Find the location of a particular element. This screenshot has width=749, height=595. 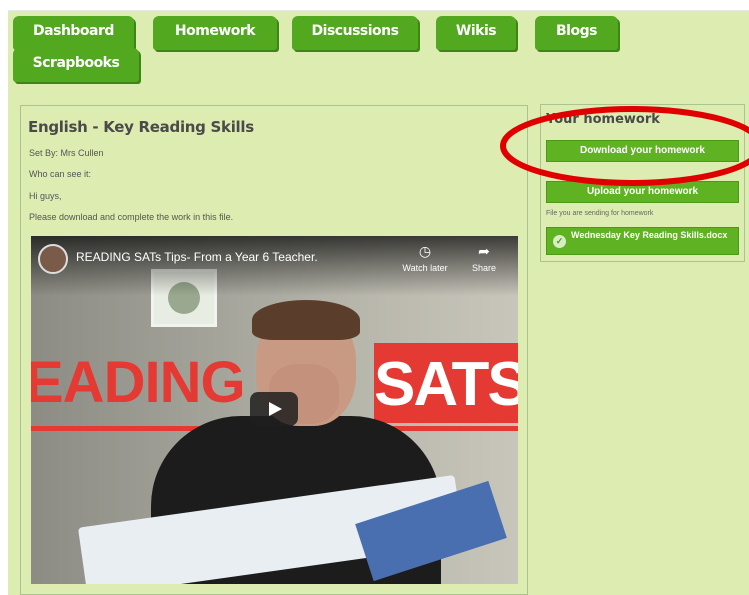

check-icon: ✓ is located at coordinates (559, 241).